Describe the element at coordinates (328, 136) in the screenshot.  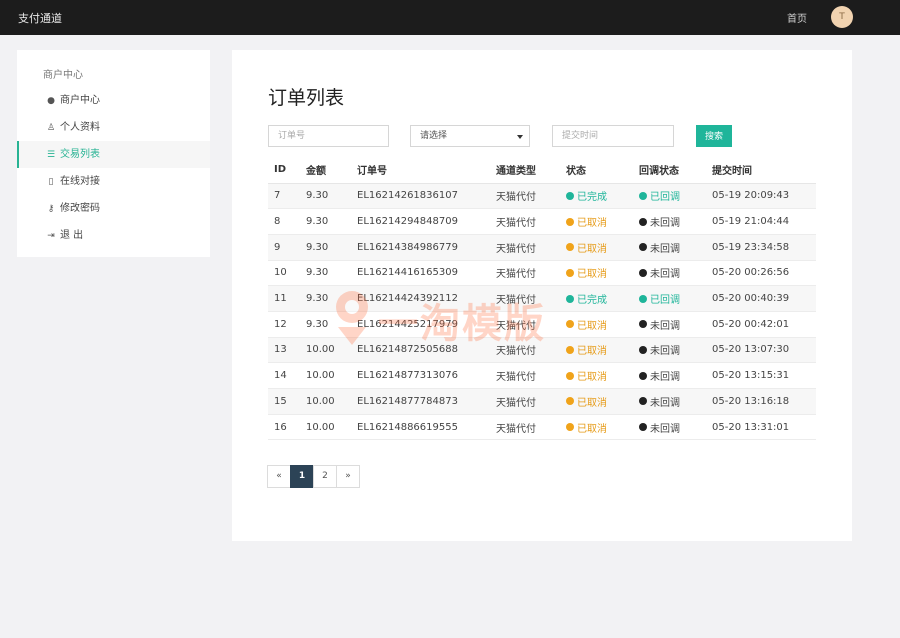
I see `order-number-input` at that location.